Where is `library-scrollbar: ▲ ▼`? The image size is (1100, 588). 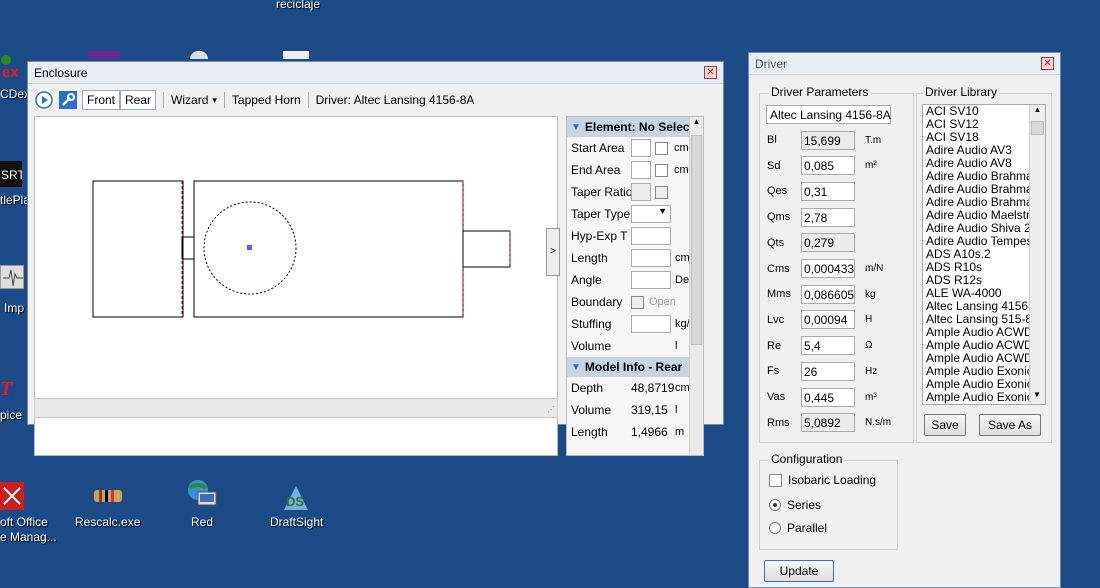
library-scrollbar: ▲ ▼ is located at coordinates (1037, 254).